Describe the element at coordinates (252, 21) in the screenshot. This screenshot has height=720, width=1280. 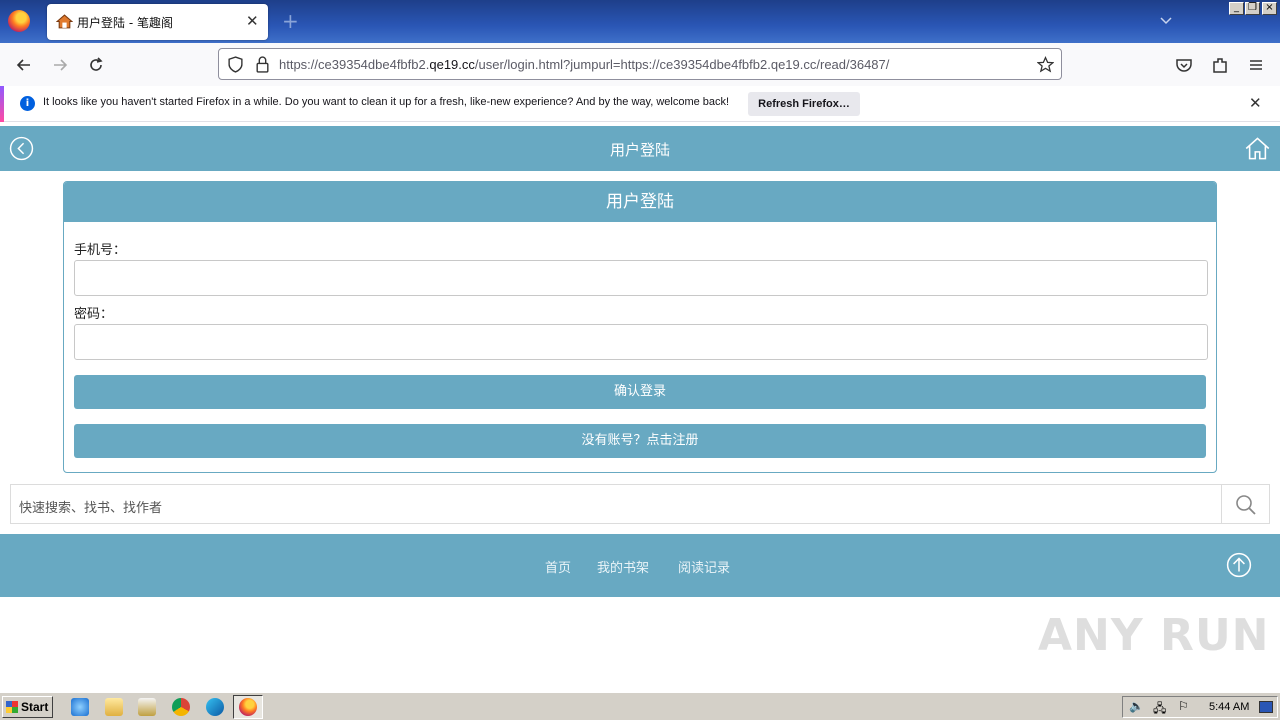
I see `tab-close-icon: ✕` at that location.